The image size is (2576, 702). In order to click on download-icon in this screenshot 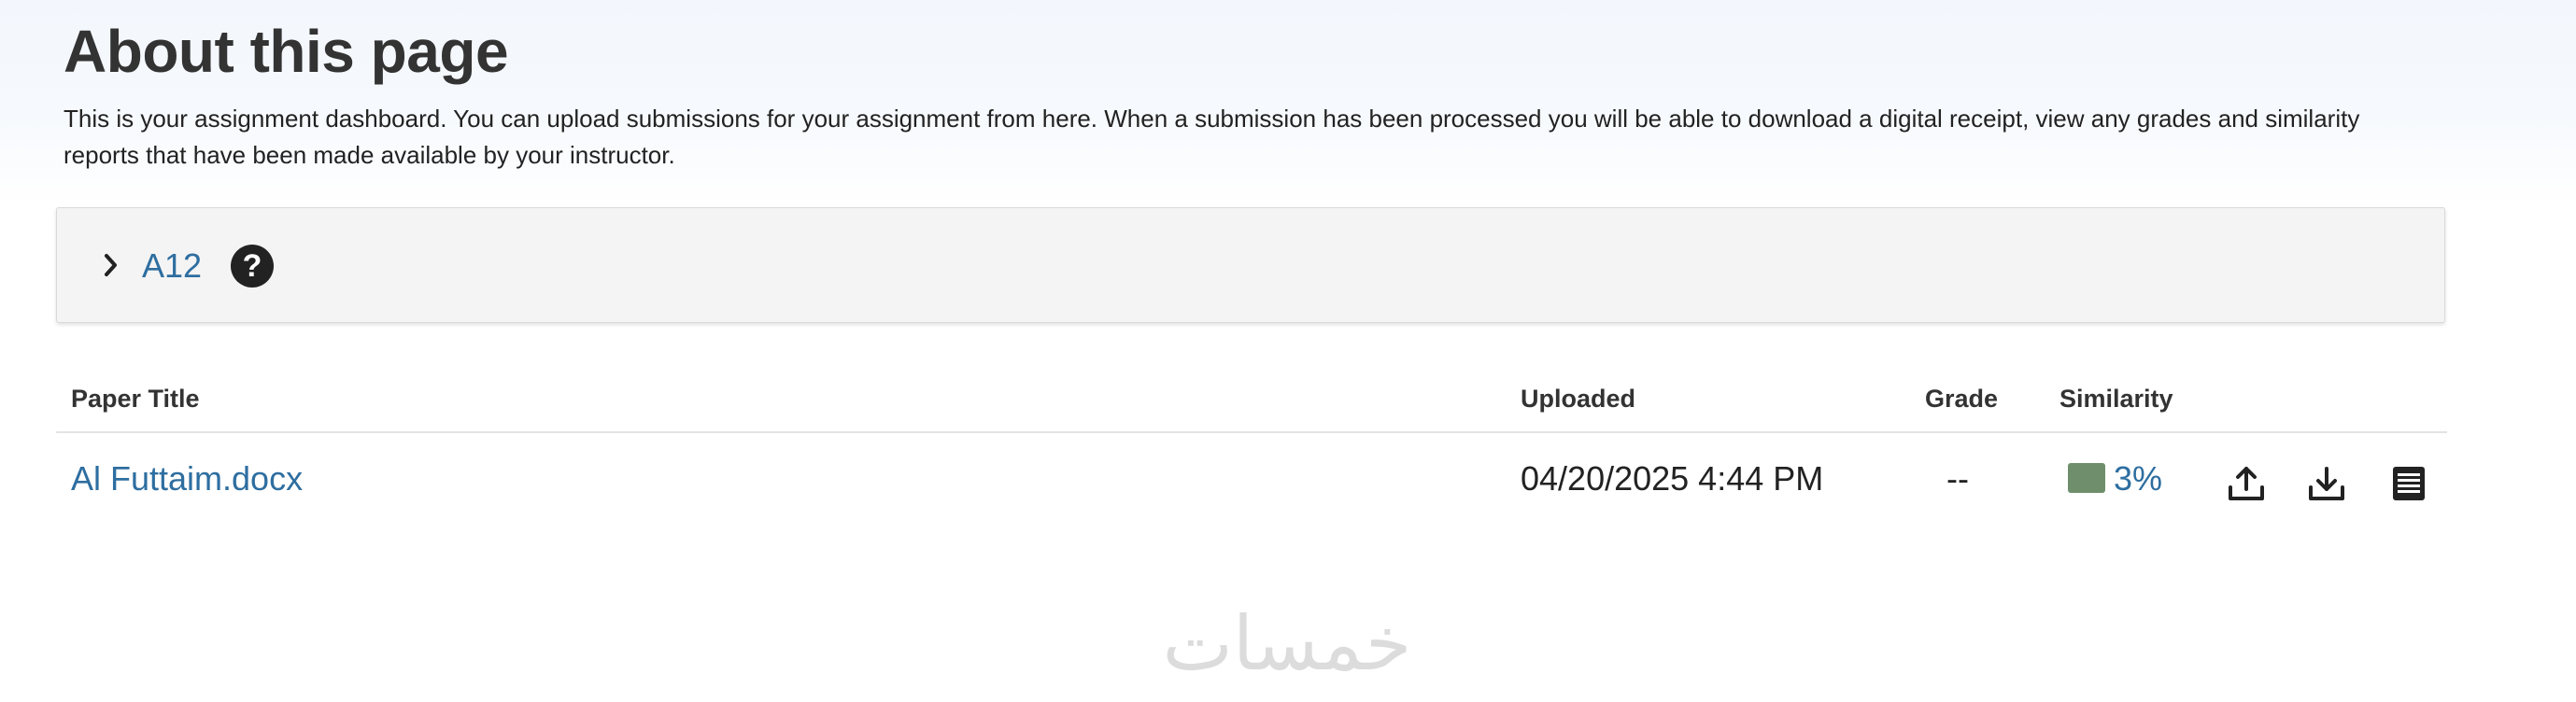, I will do `click(2326, 483)`.